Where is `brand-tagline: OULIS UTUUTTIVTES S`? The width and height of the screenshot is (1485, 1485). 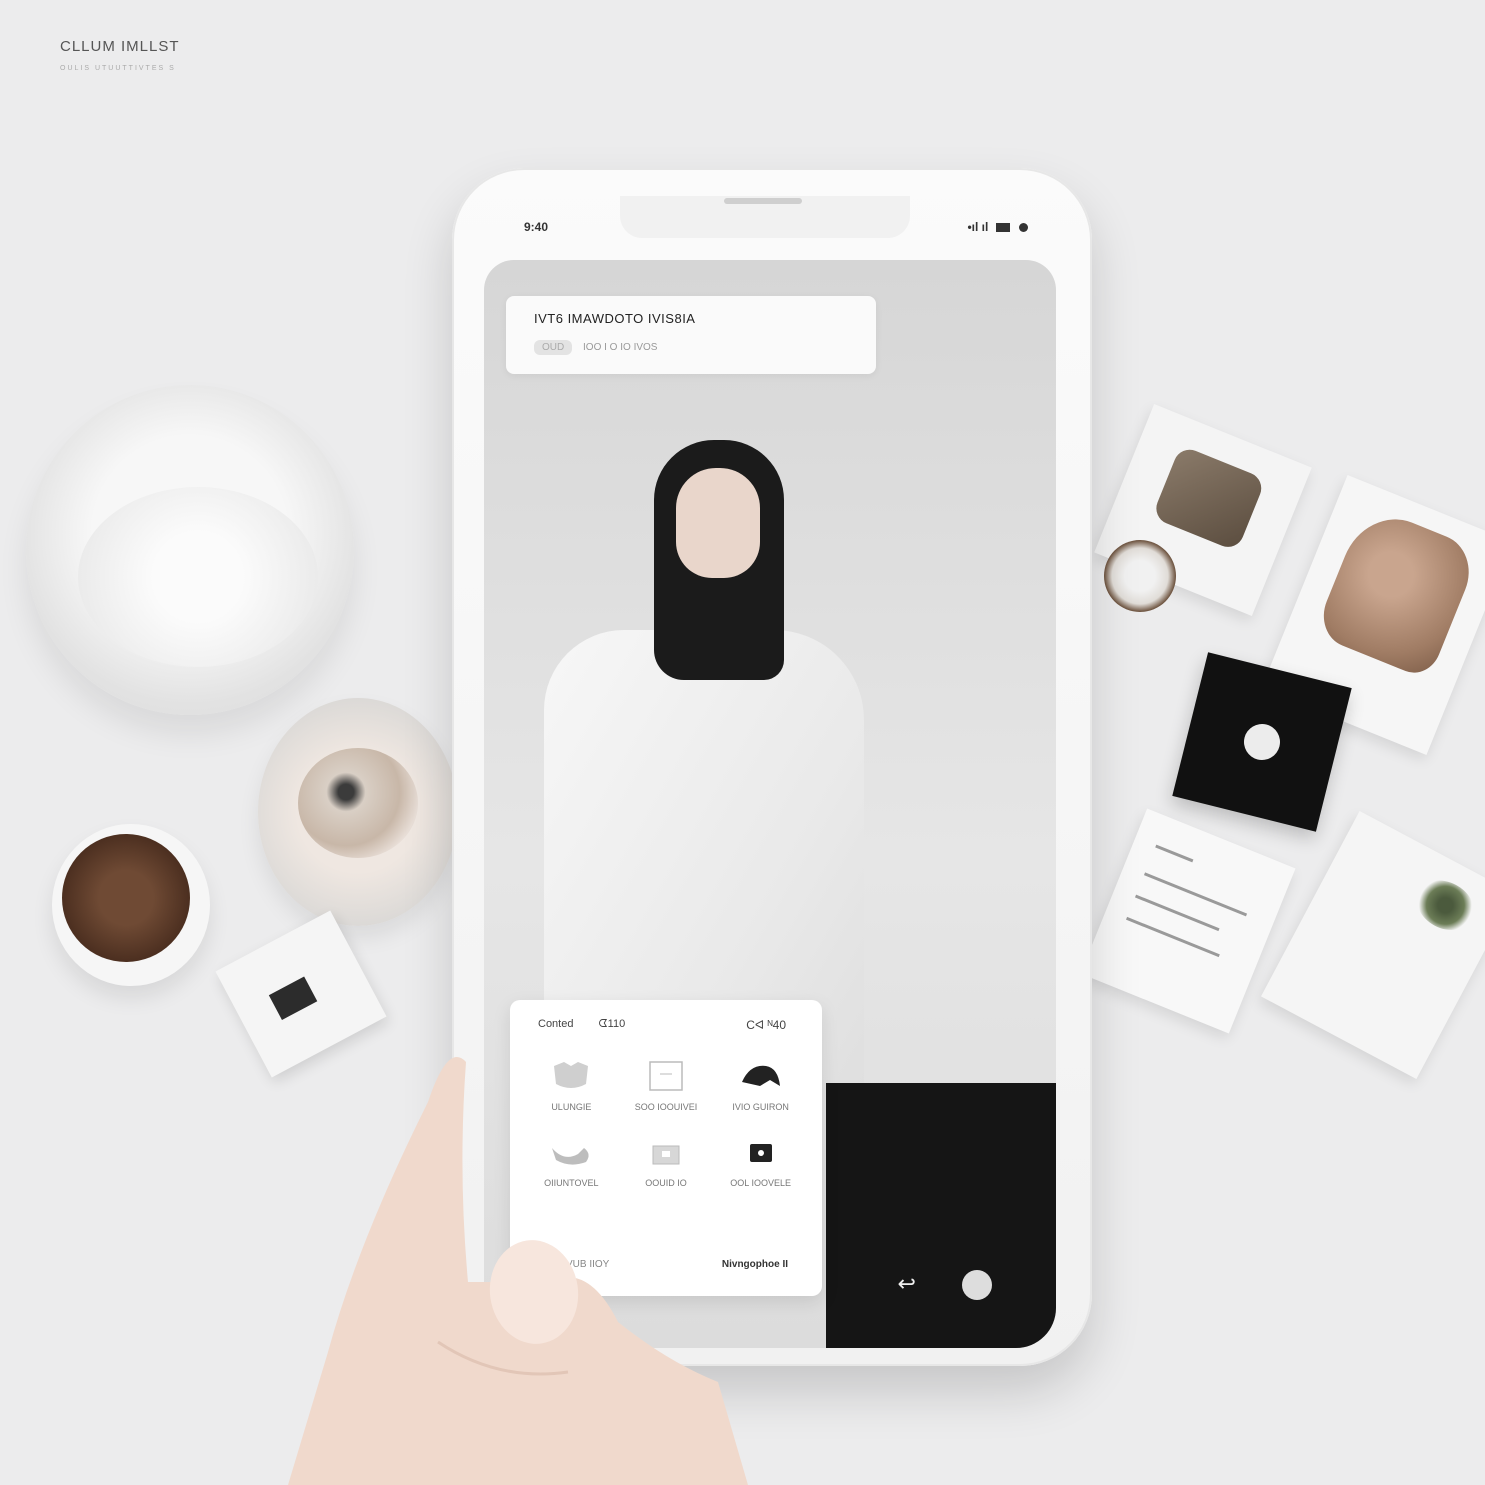
brand-tagline: OULIS UTUUTTIVTES S is located at coordinates (118, 68).